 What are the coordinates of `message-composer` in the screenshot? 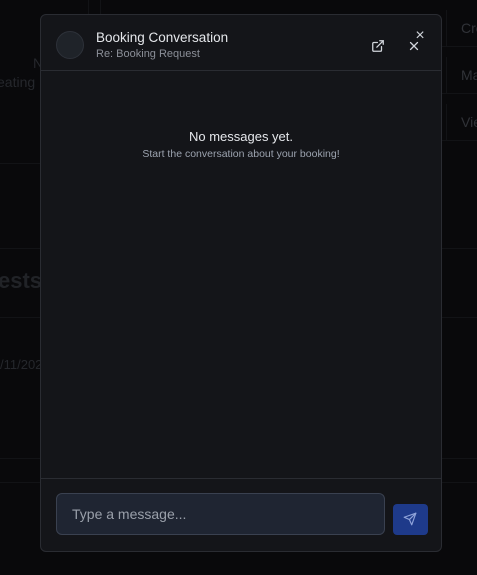 It's located at (241, 514).